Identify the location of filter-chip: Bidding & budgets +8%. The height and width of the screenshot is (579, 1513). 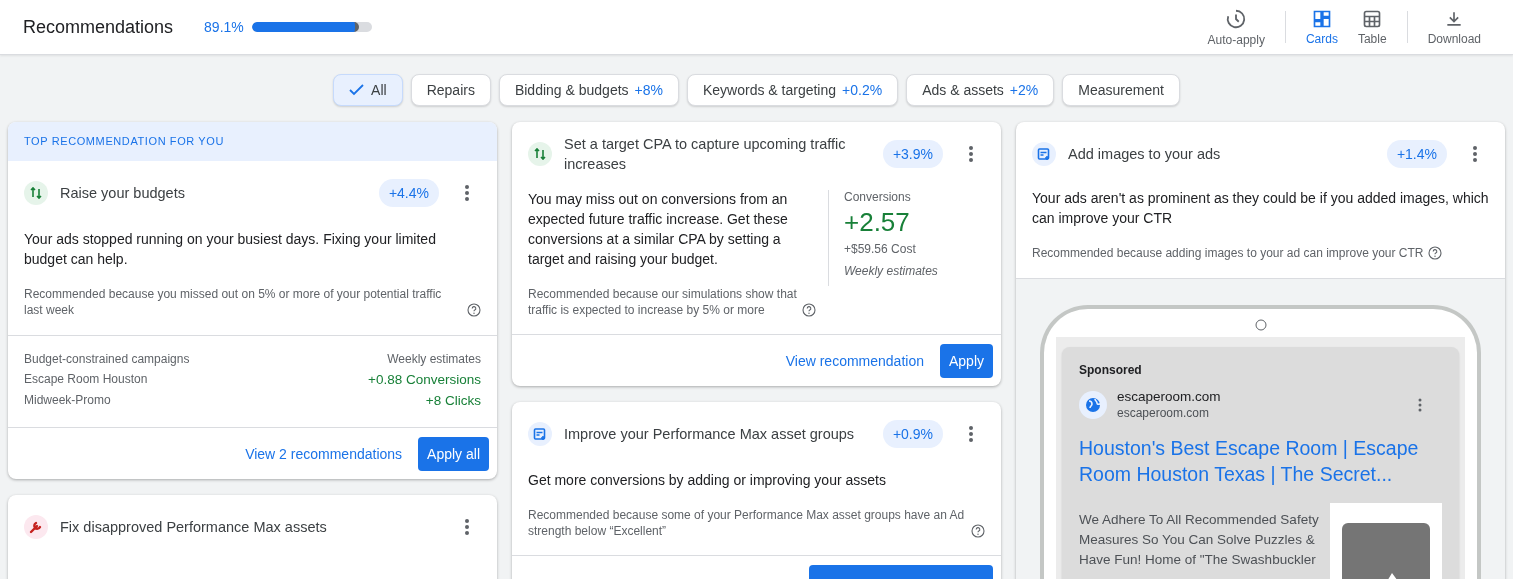
(588, 90).